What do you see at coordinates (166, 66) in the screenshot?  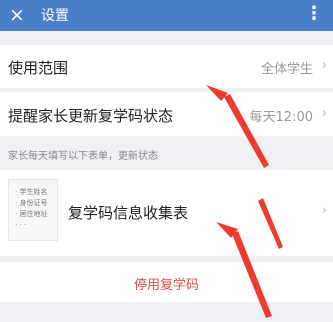 I see `scope-row: 使用范围 全体学生 ›` at bounding box center [166, 66].